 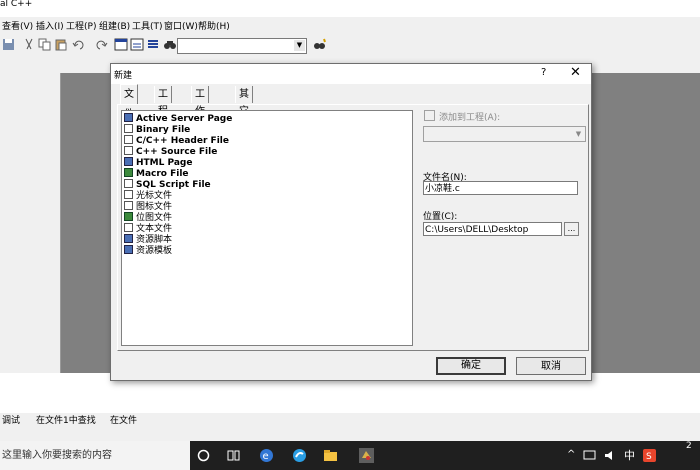 I want to click on list-item-label: 位图文件, so click(x=154, y=218).